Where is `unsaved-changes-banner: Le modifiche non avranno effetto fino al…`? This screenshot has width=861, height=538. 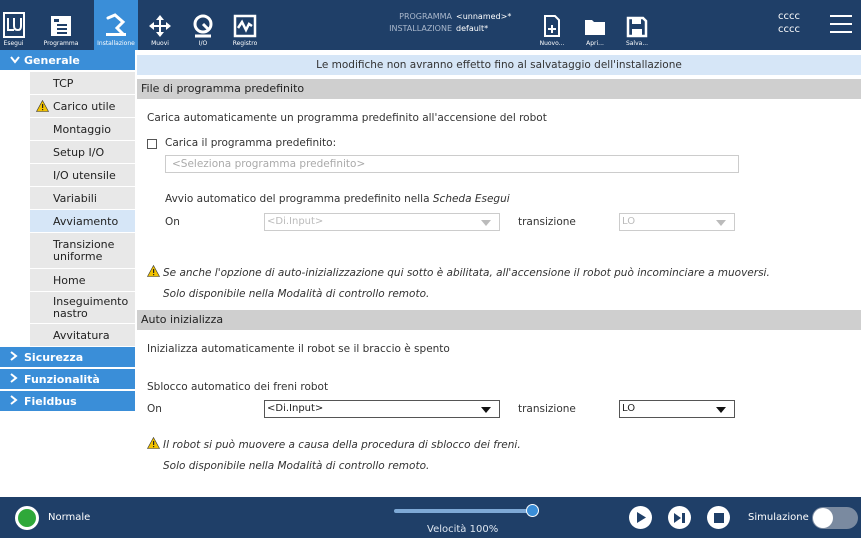
unsaved-changes-banner: Le modifiche non avranno effetto fino al… is located at coordinates (499, 65).